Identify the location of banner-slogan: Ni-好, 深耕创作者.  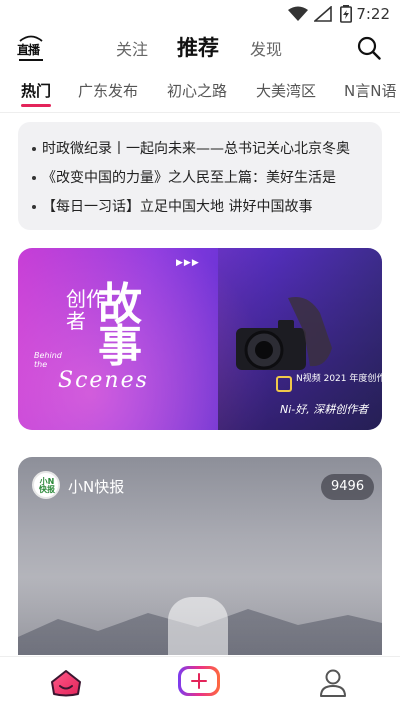
(324, 409).